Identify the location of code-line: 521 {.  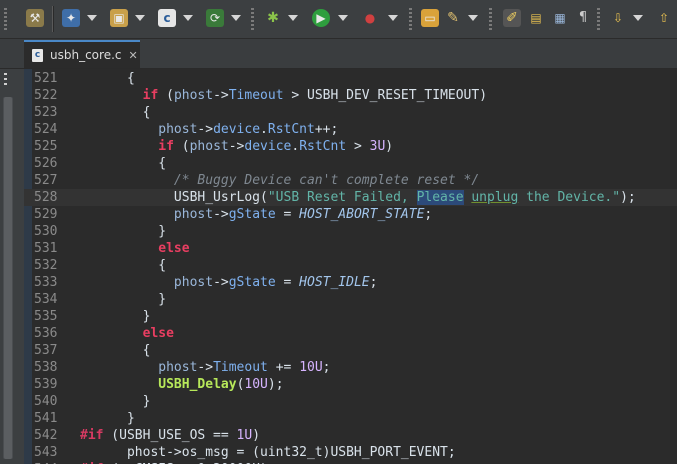
(350, 78).